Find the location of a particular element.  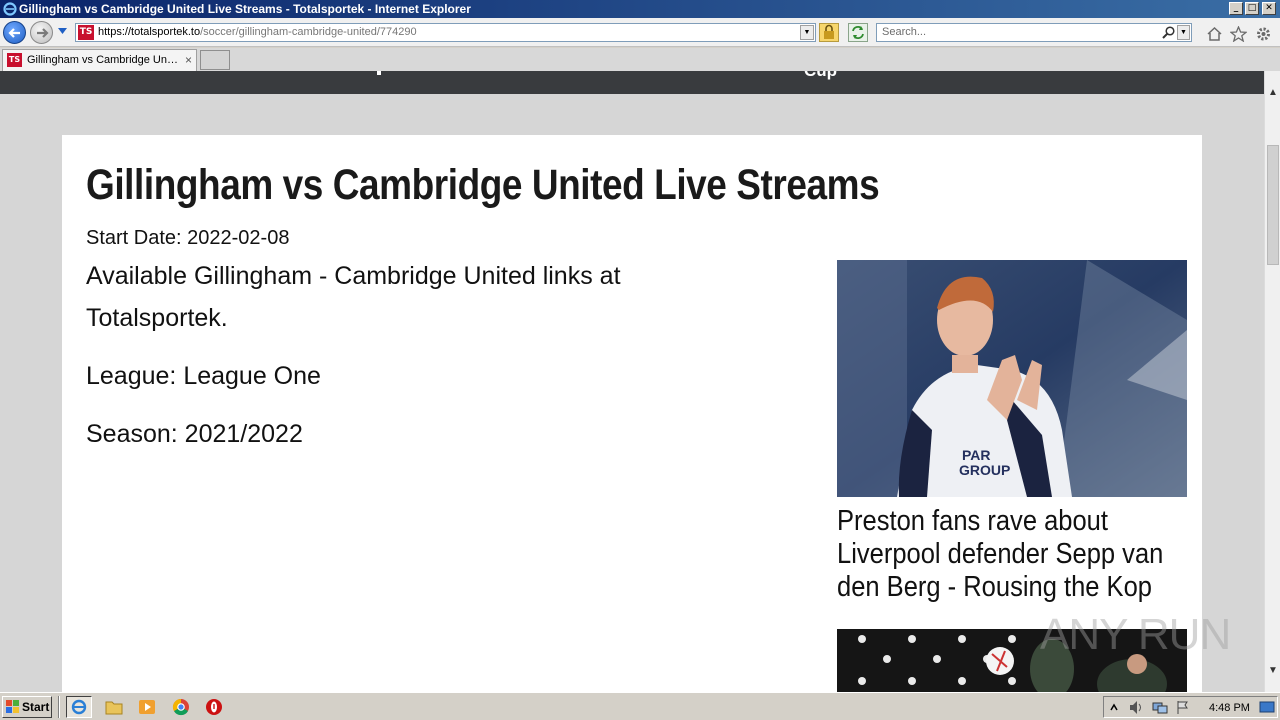

tray-expand-icon is located at coordinates (1114, 707).